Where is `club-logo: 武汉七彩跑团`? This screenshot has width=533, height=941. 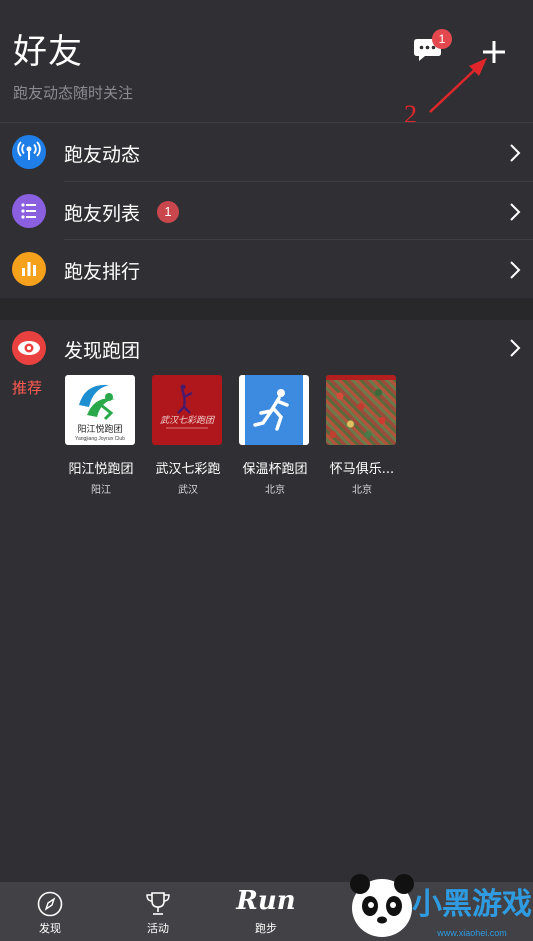
club-logo: 武汉七彩跑团 is located at coordinates (187, 410).